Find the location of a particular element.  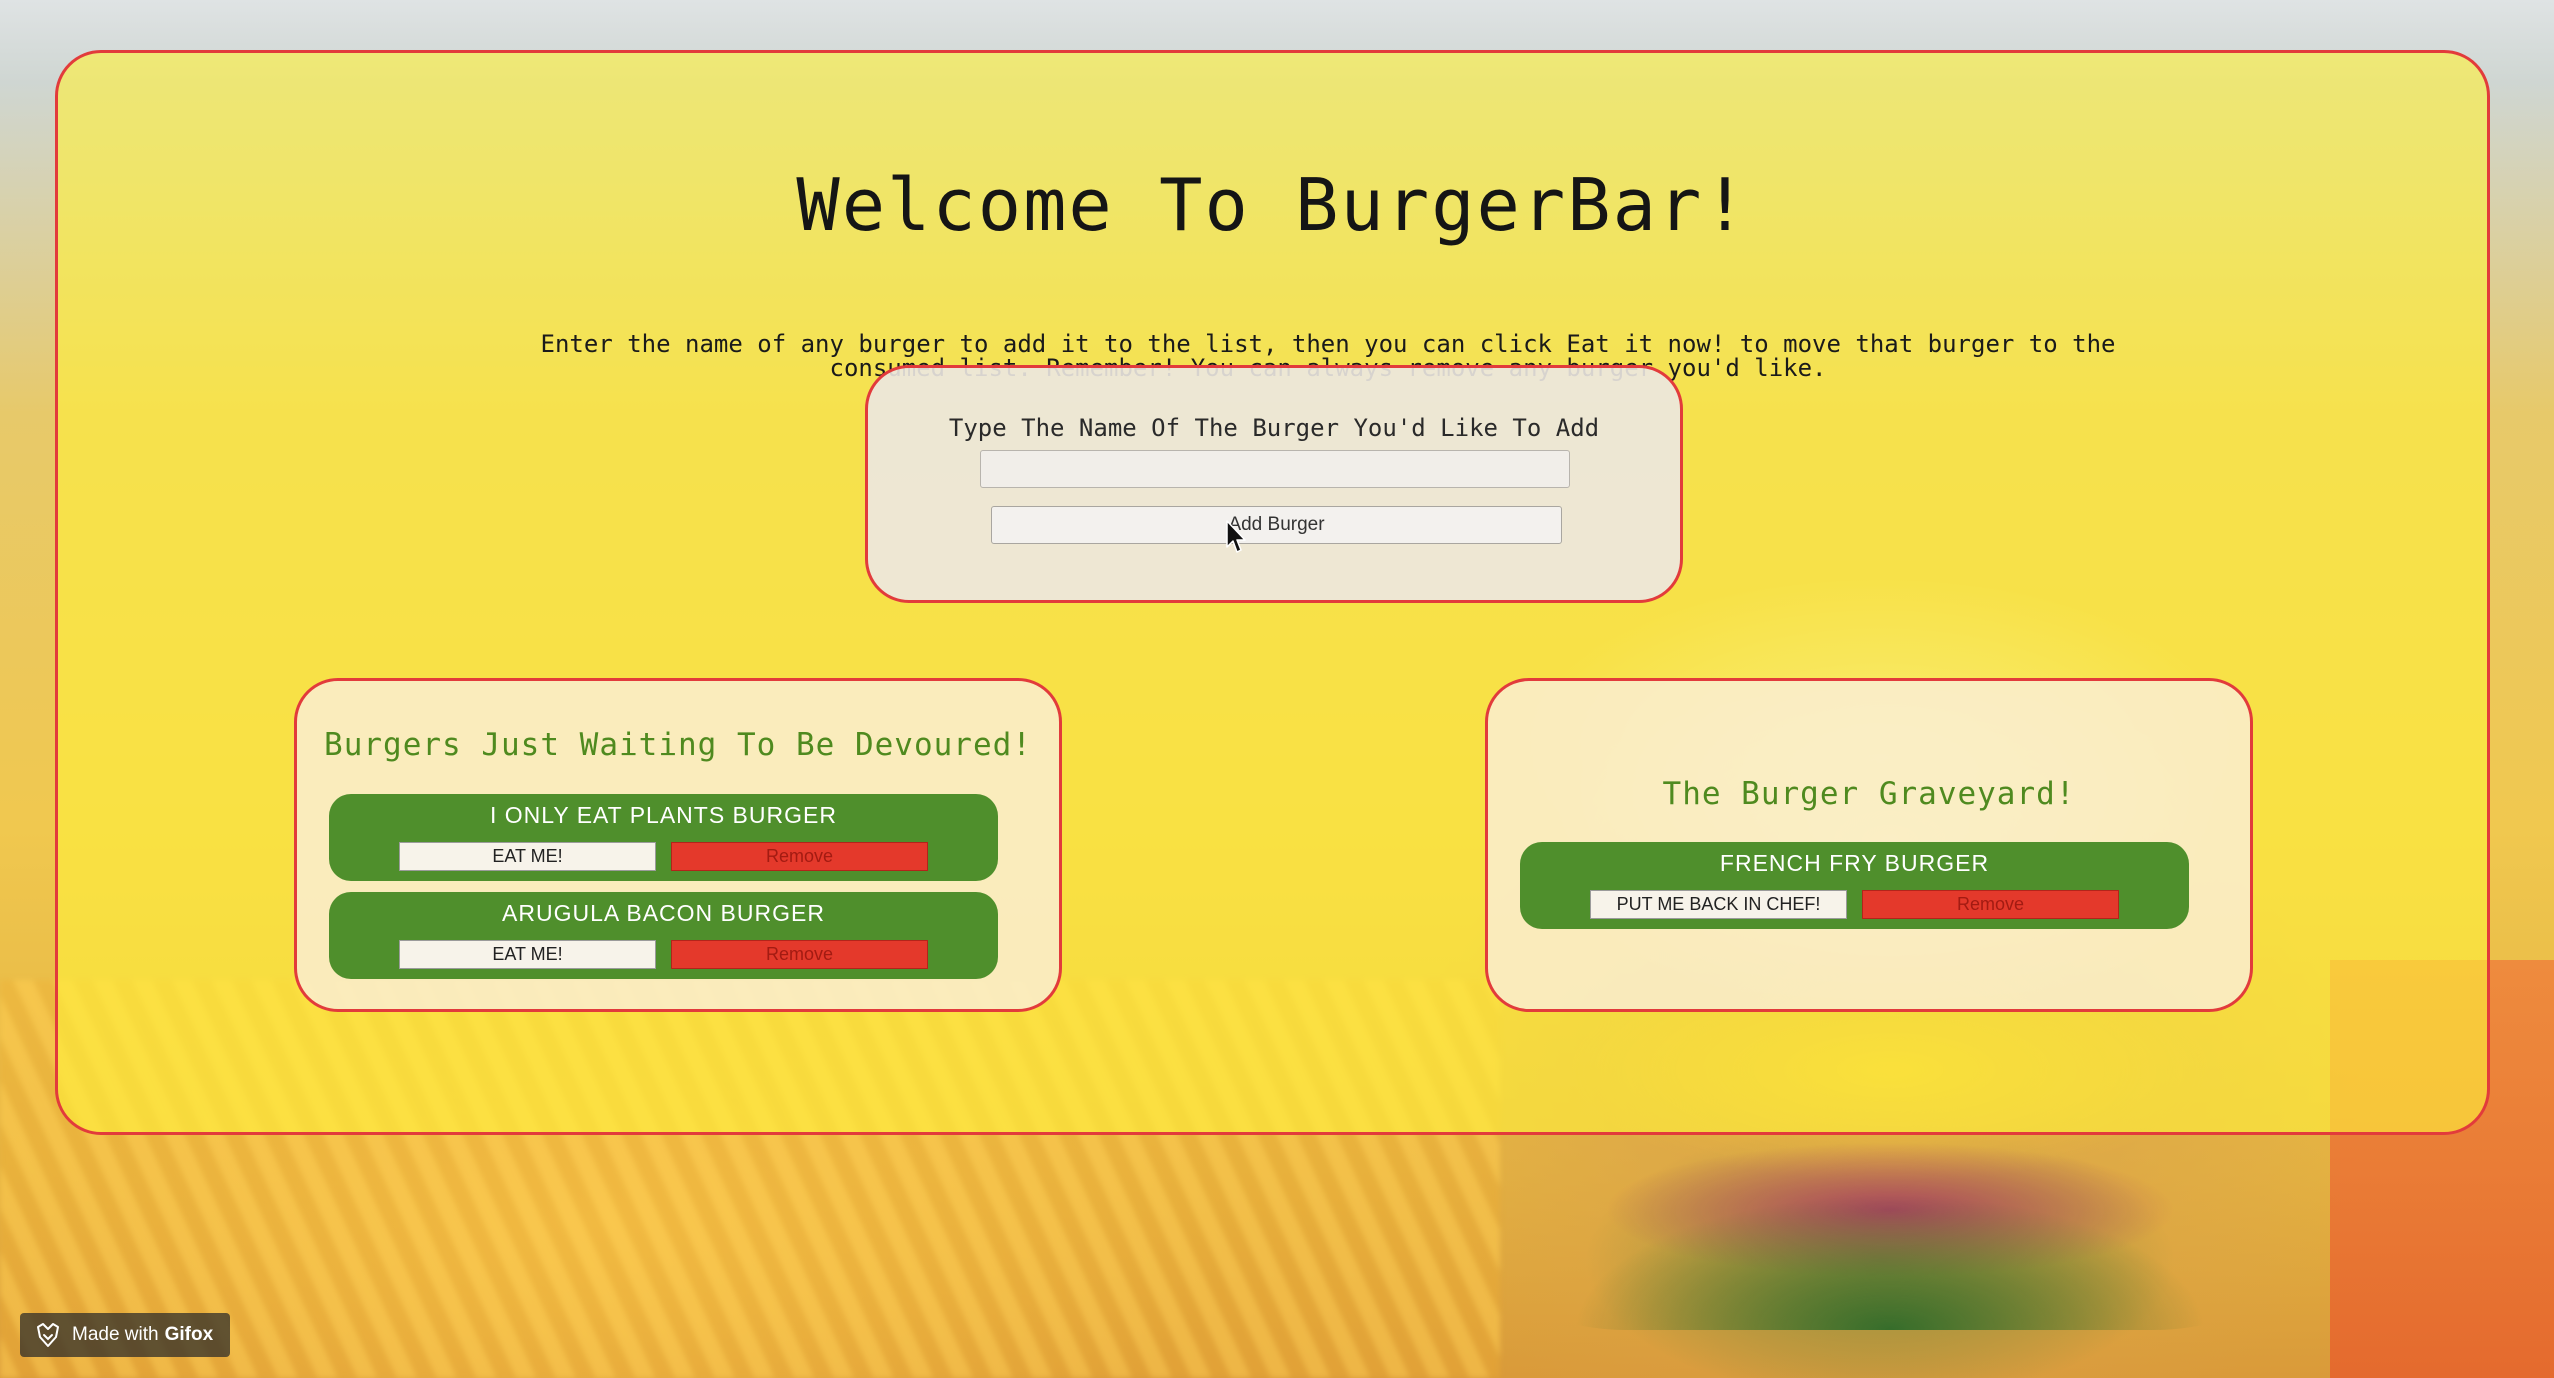

mouse-pointer-icon is located at coordinates (1236, 536).